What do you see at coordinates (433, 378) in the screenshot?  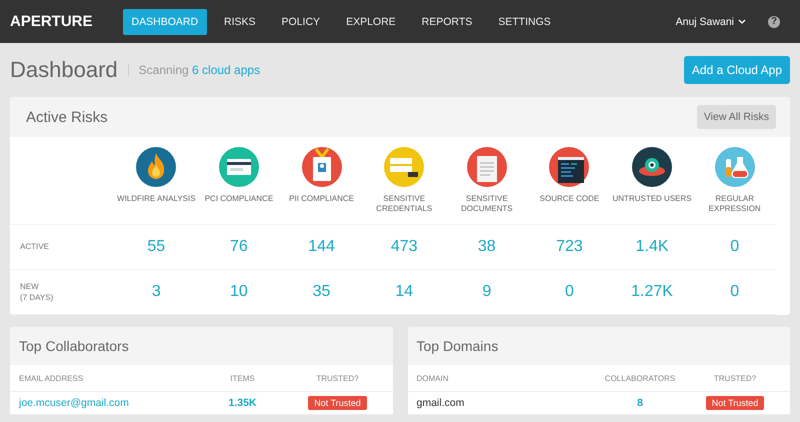 I see `column-header: DOMAIN` at bounding box center [433, 378].